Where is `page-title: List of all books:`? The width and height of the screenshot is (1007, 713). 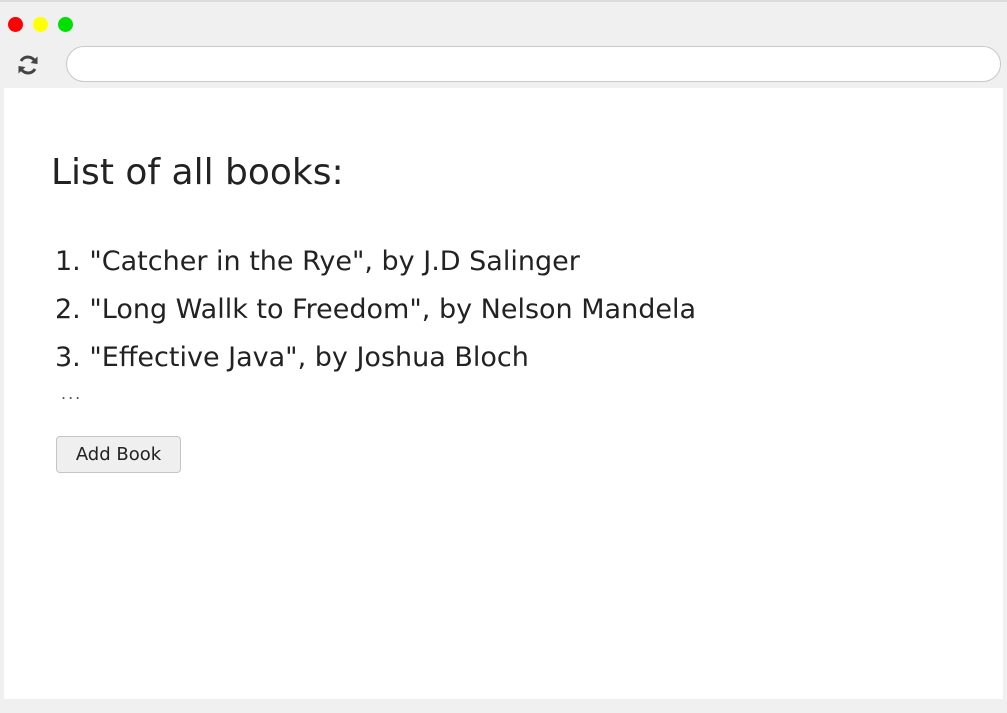 page-title: List of all books: is located at coordinates (197, 172).